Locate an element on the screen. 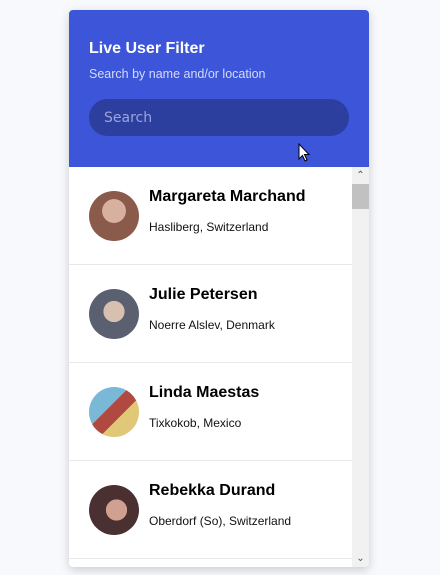 The image size is (440, 575). user-name: Julie Petersen is located at coordinates (203, 294).